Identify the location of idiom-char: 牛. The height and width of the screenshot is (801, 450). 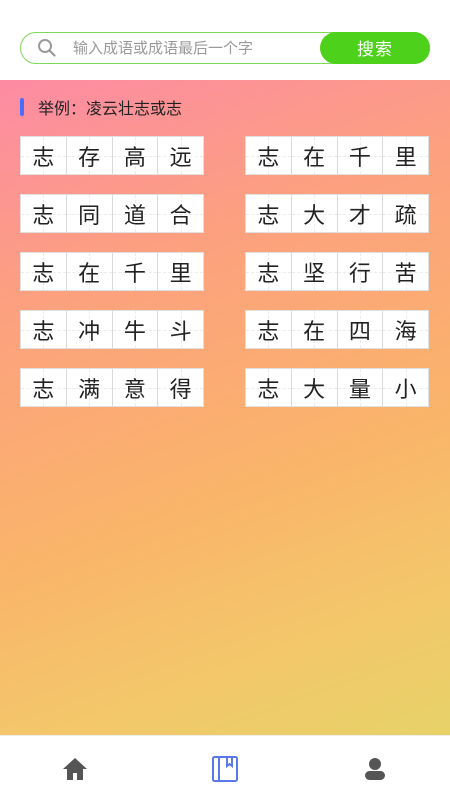
(135, 329).